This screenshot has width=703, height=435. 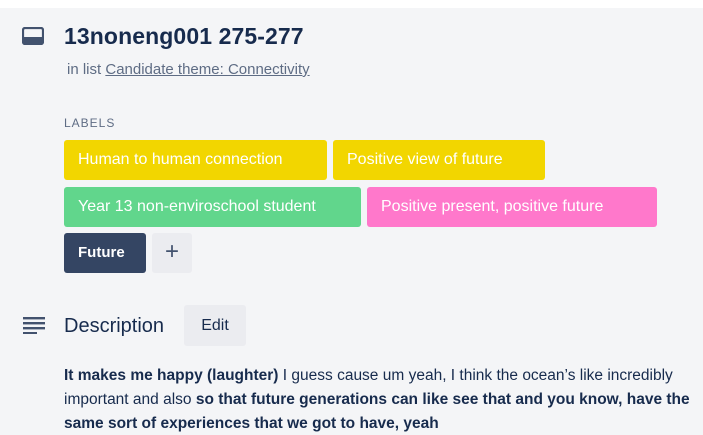 I want to click on description-title: Description, so click(x=114, y=326).